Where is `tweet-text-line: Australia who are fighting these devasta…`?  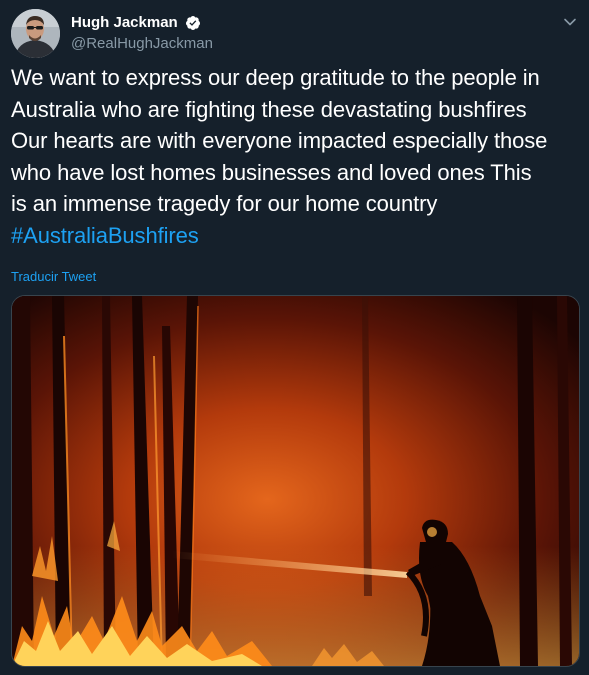
tweet-text-line: Australia who are fighting these devasta… is located at coordinates (269, 109).